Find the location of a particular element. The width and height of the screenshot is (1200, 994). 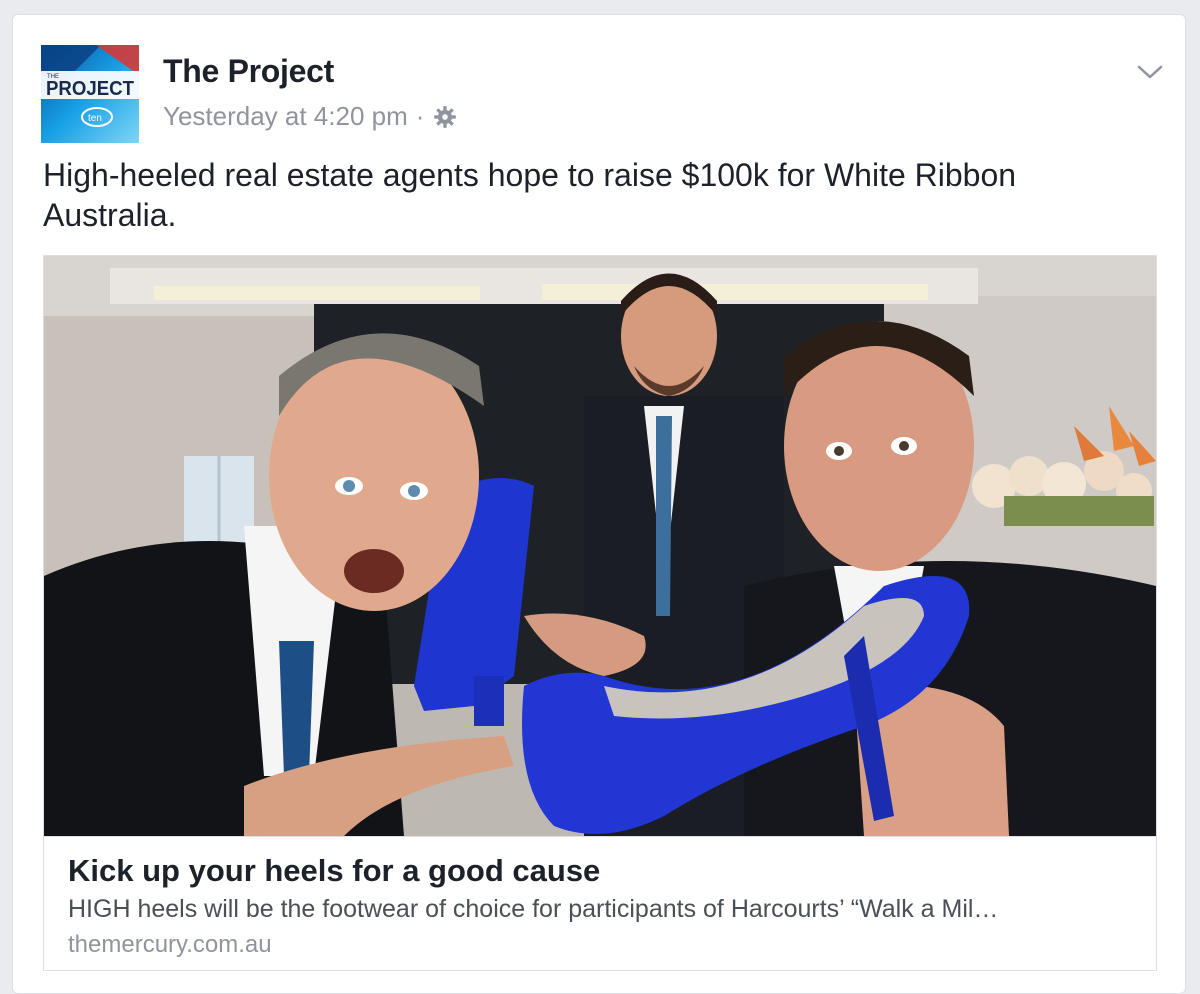

post-meta: Yesterday at 4:20 pm · is located at coordinates (310, 116).